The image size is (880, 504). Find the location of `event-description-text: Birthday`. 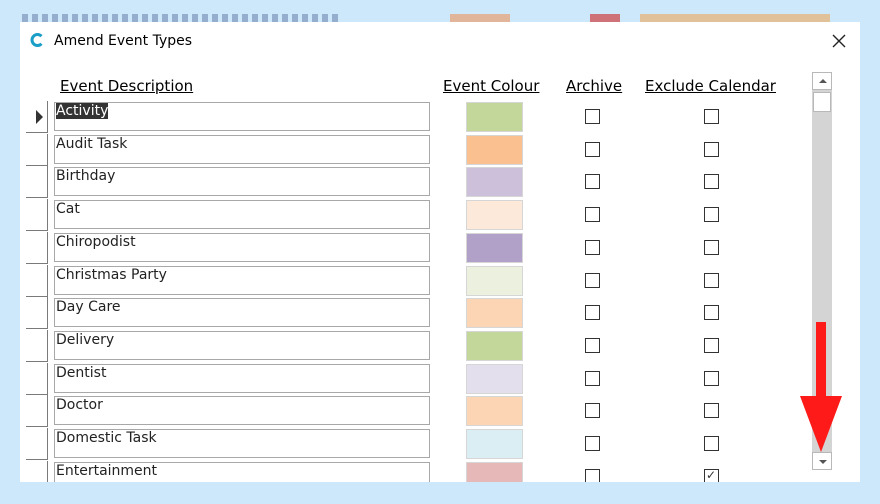

event-description-text: Birthday is located at coordinates (86, 176).